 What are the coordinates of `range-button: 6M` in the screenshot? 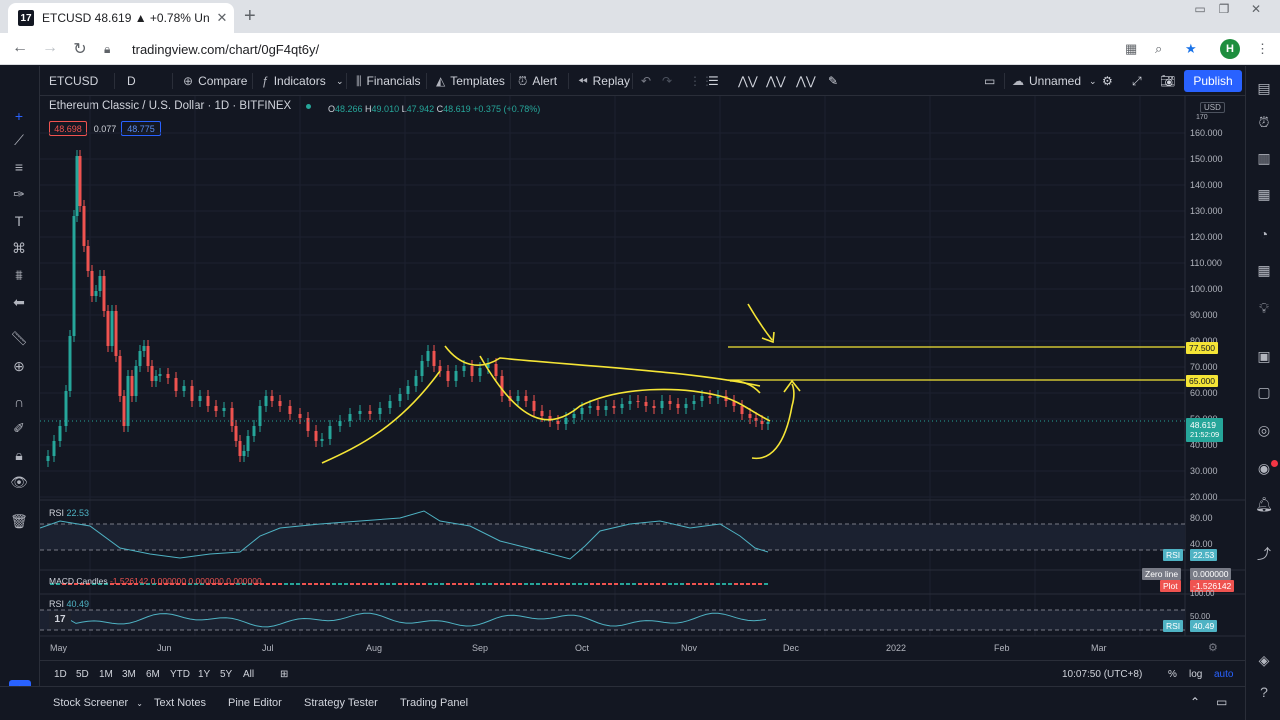 It's located at (153, 674).